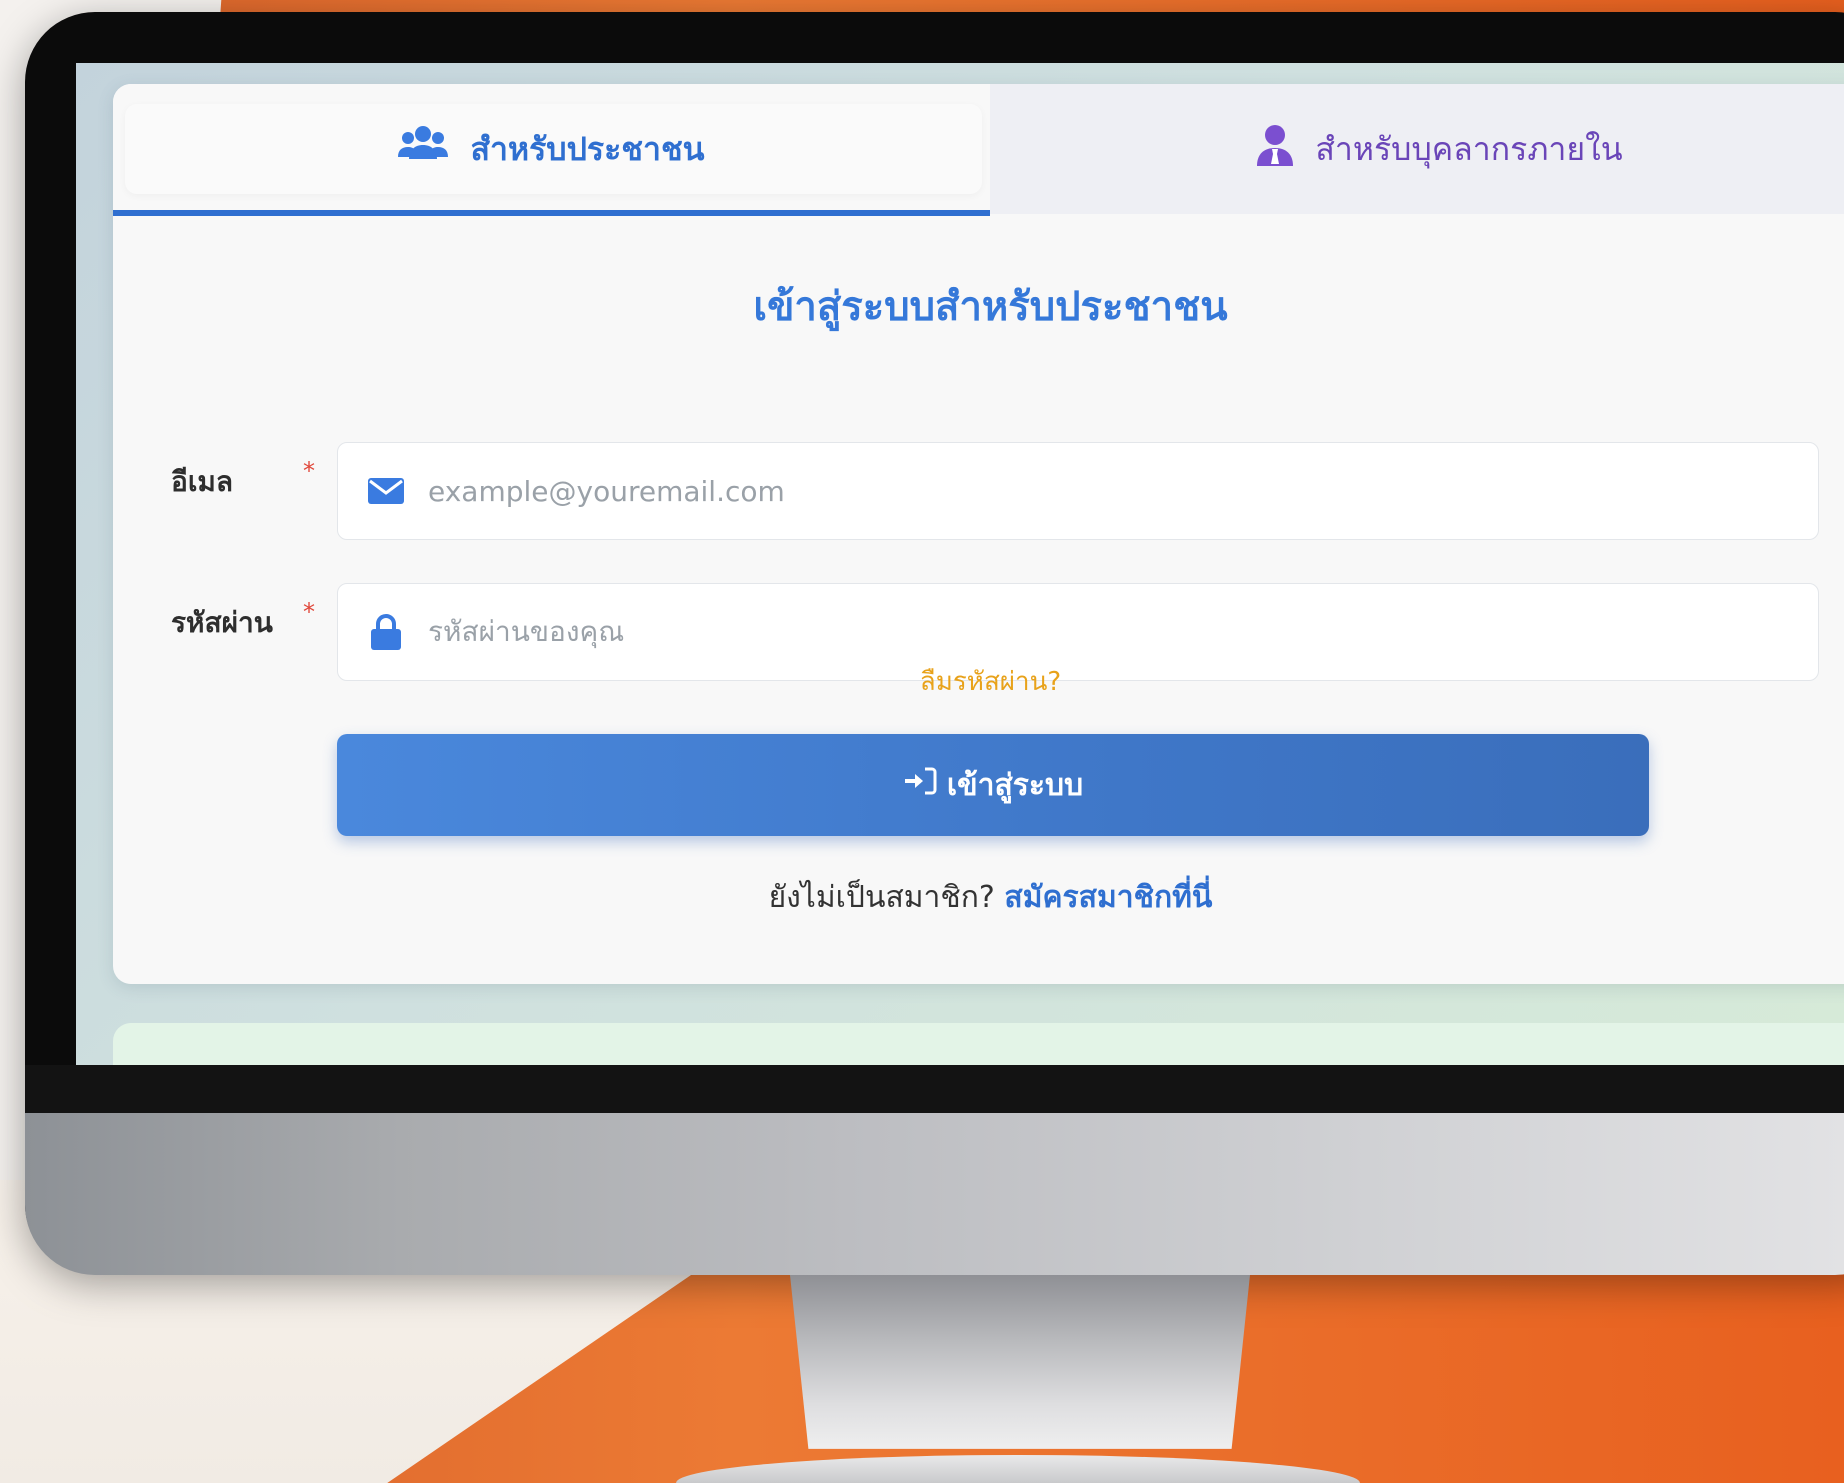 Image resolution: width=1844 pixels, height=1483 pixels. I want to click on email-label: อีเมล, so click(202, 481).